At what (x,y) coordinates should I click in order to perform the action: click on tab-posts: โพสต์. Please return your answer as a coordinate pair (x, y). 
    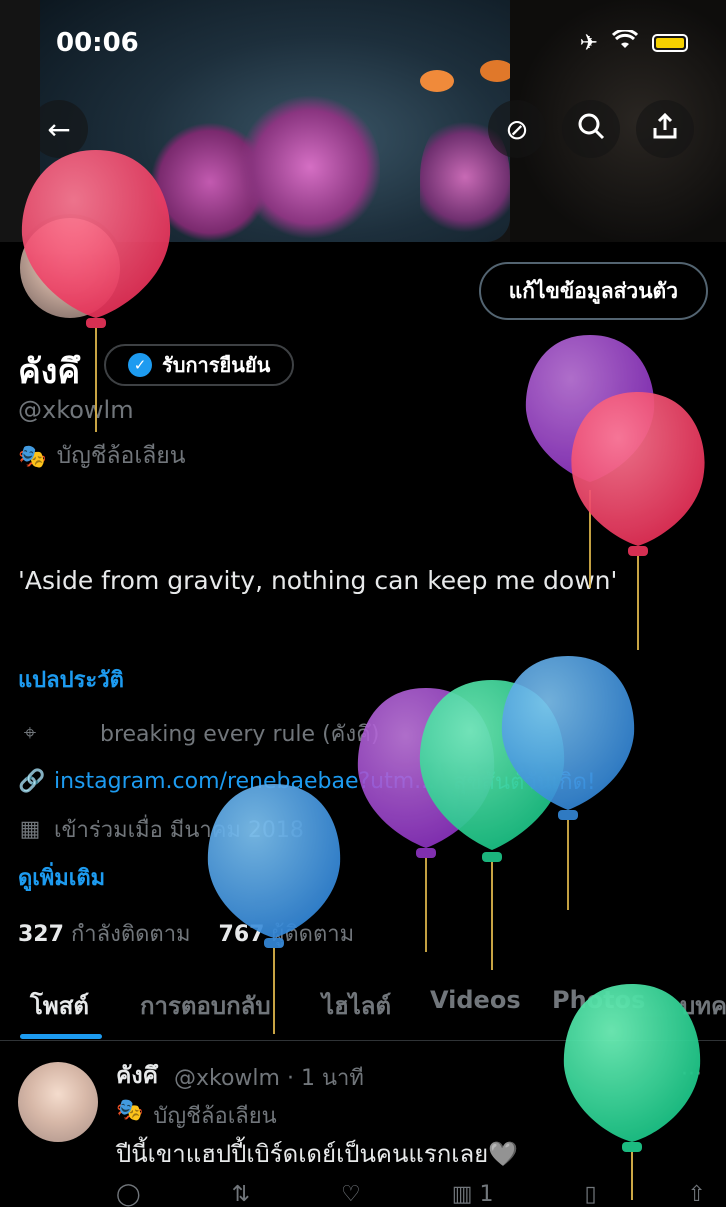
    Looking at the image, I should click on (59, 1005).